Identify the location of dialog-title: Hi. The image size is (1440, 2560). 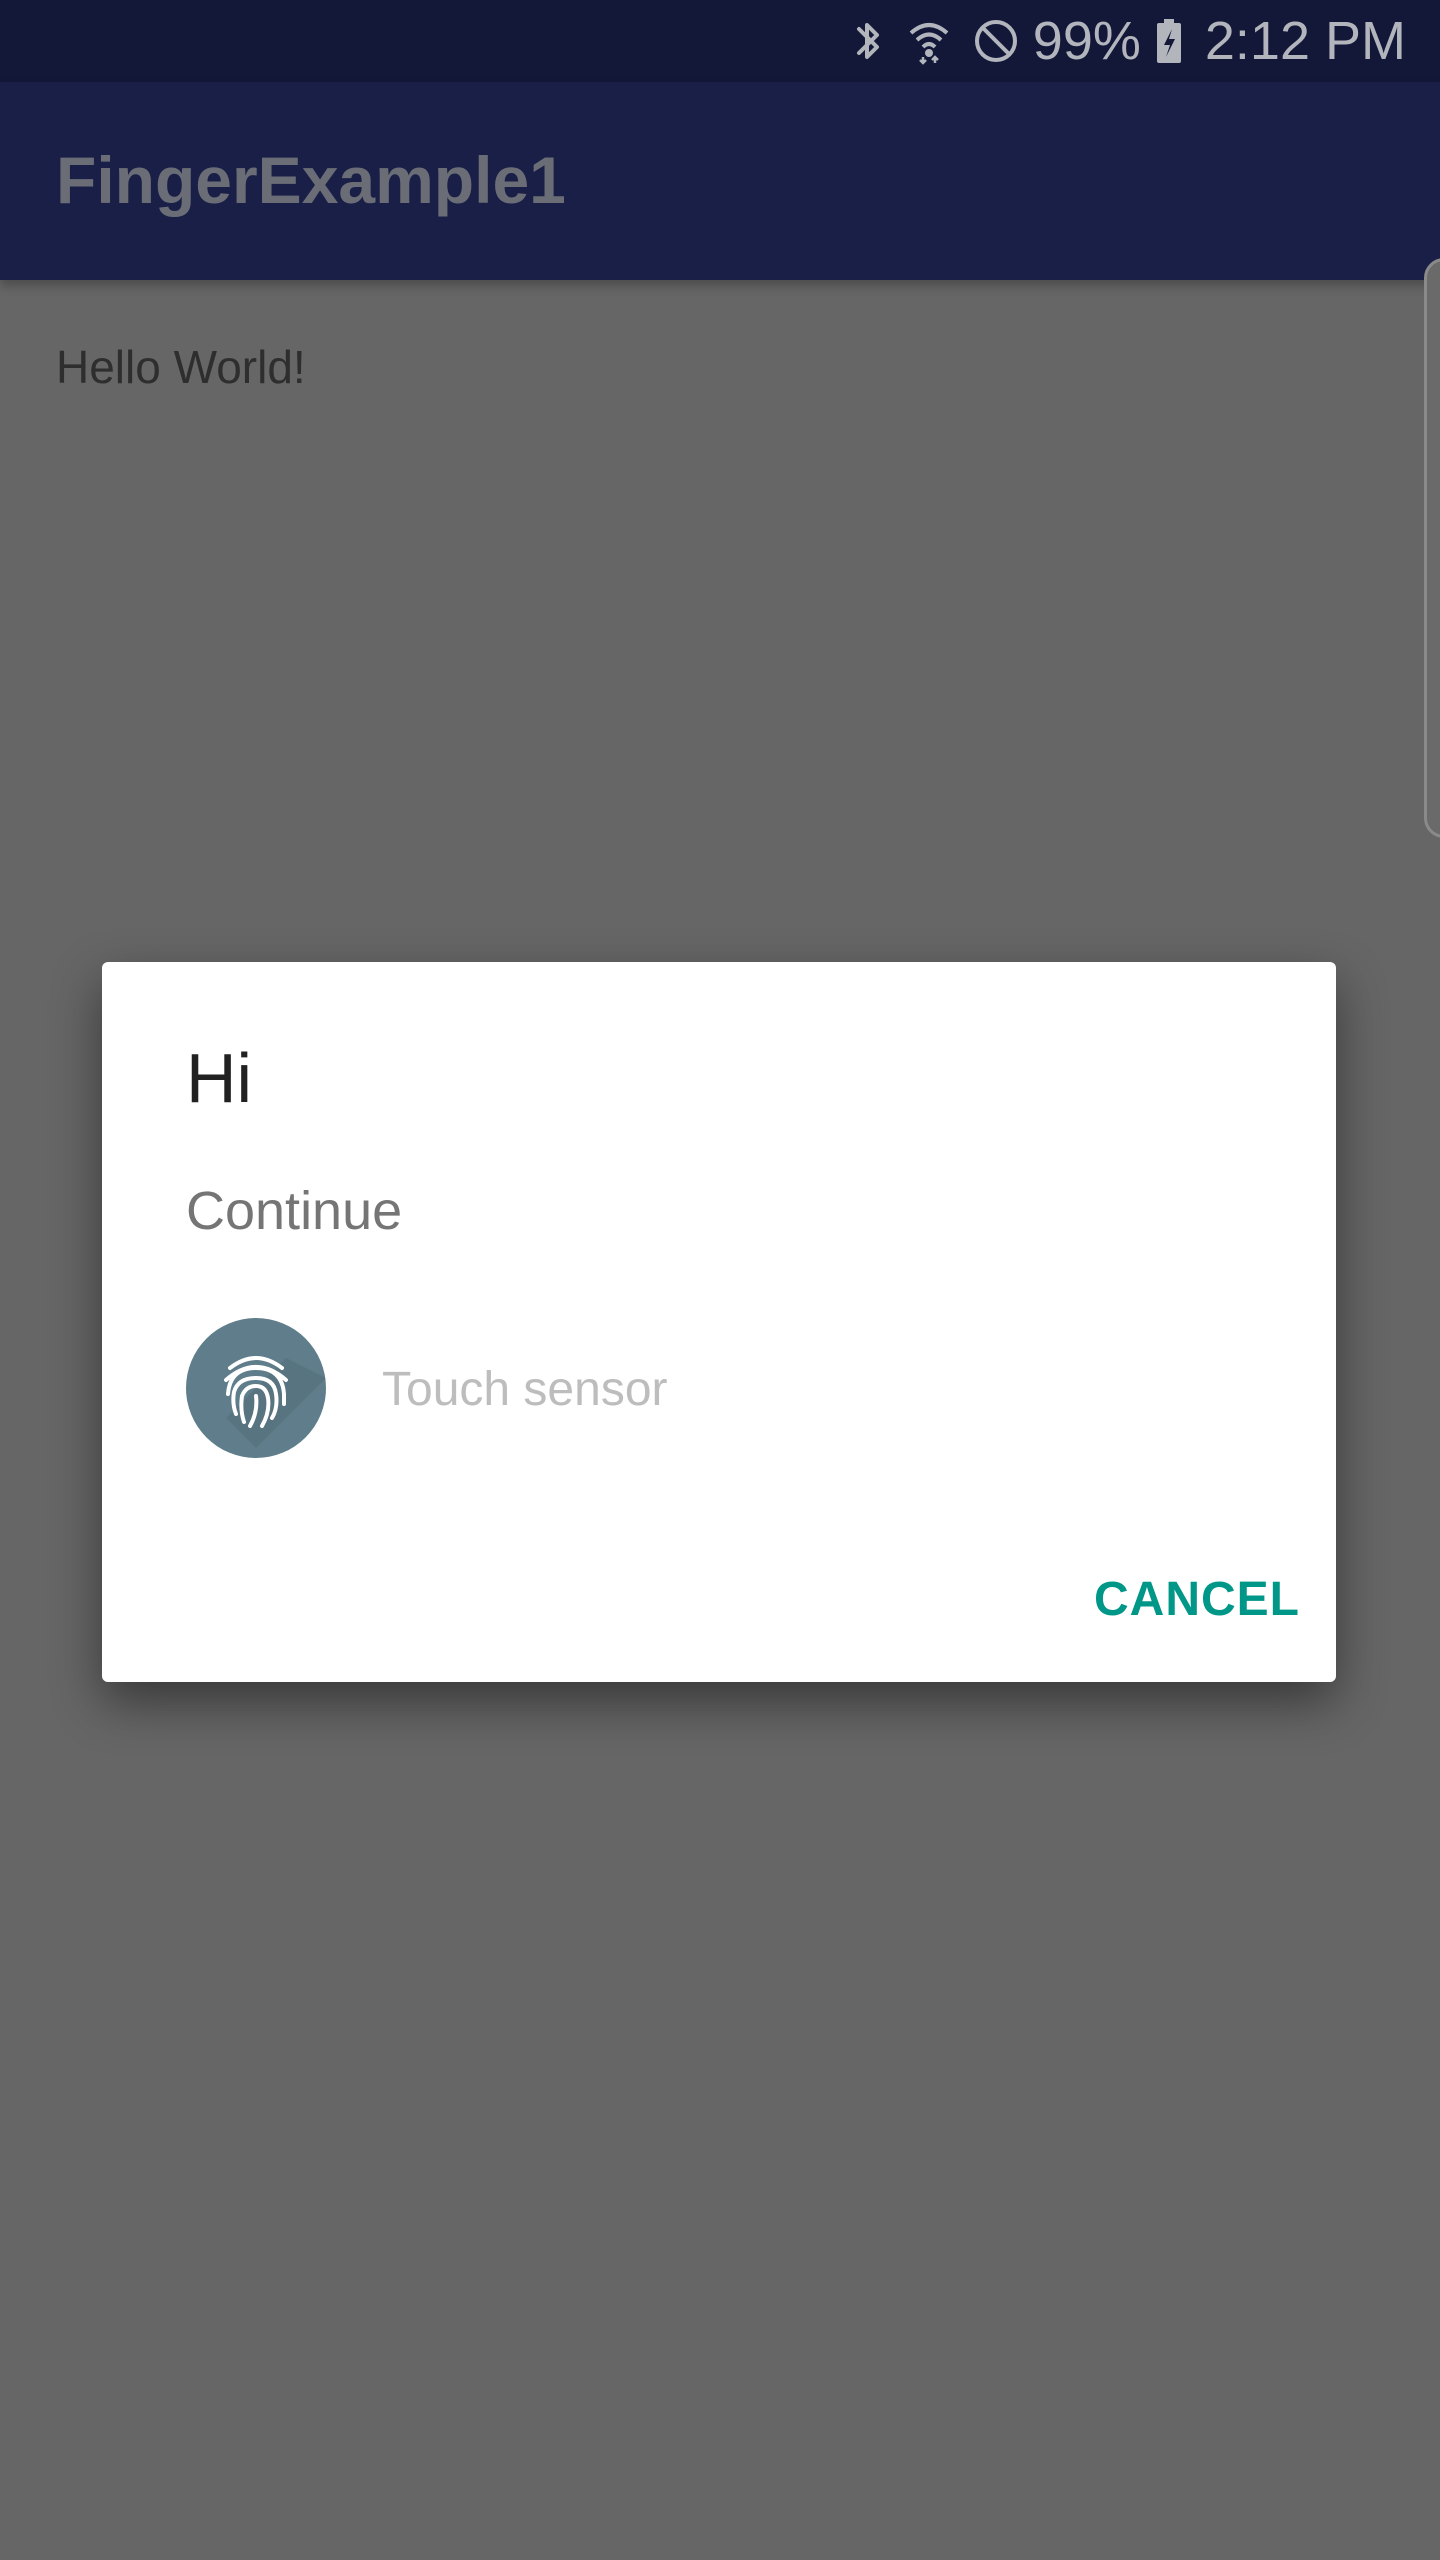
(219, 1078).